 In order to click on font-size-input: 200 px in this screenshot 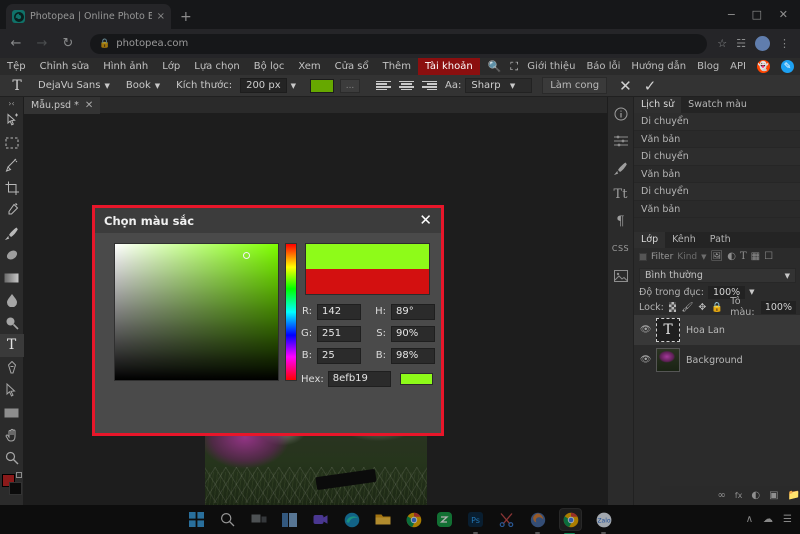, I will do `click(263, 85)`.